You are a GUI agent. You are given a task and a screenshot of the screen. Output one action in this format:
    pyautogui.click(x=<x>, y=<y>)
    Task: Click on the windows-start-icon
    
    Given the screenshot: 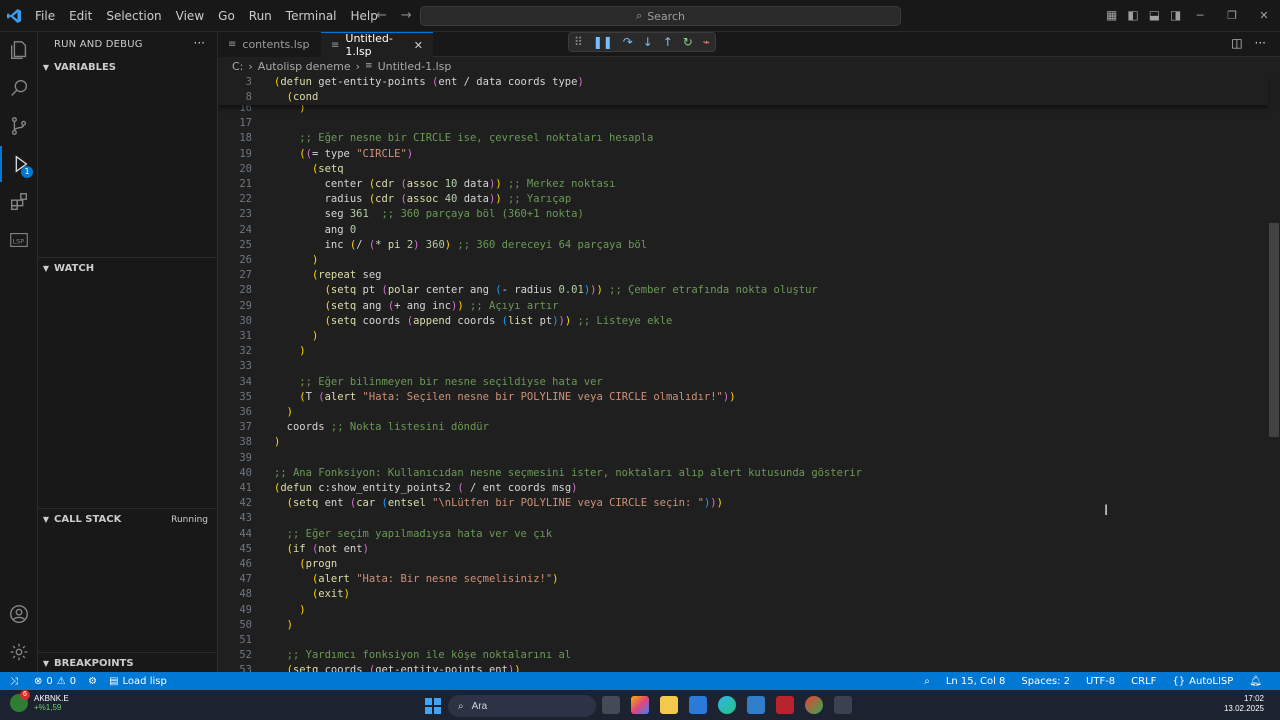 What is the action you would take?
    pyautogui.click(x=433, y=706)
    